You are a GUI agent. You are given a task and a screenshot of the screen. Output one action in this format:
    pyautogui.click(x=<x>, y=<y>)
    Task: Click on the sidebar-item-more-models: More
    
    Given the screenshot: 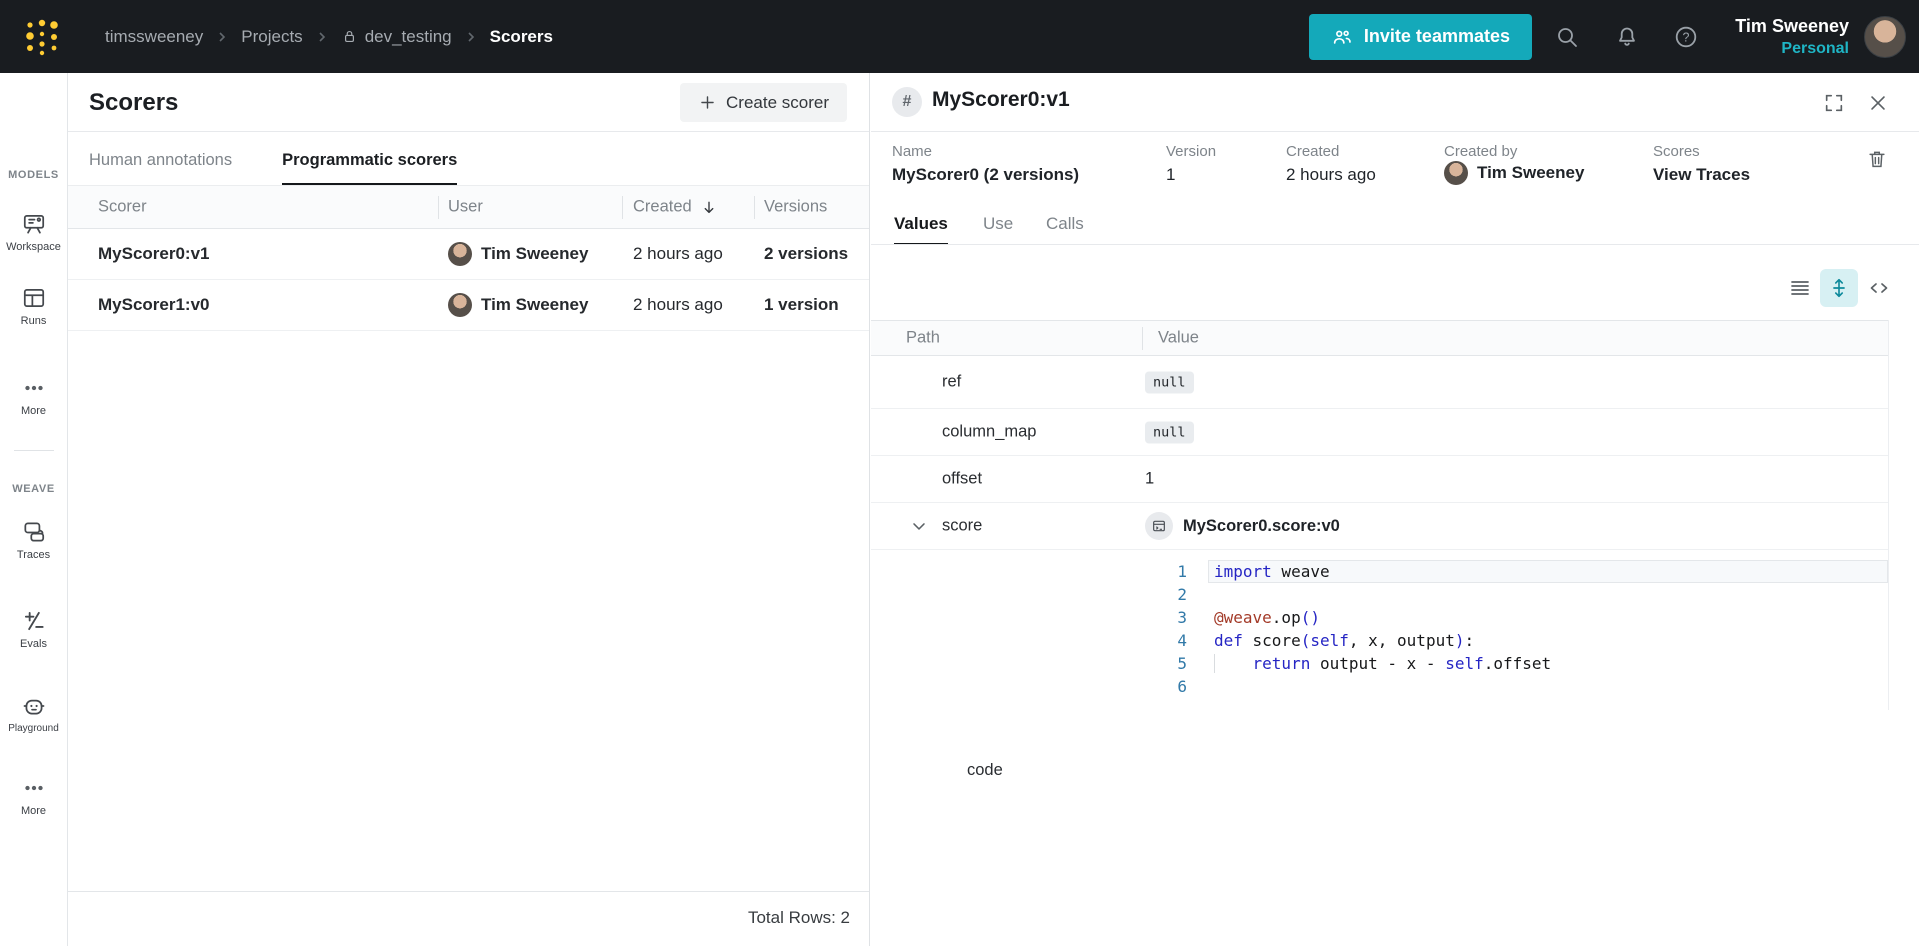 What is the action you would take?
    pyautogui.click(x=33, y=396)
    